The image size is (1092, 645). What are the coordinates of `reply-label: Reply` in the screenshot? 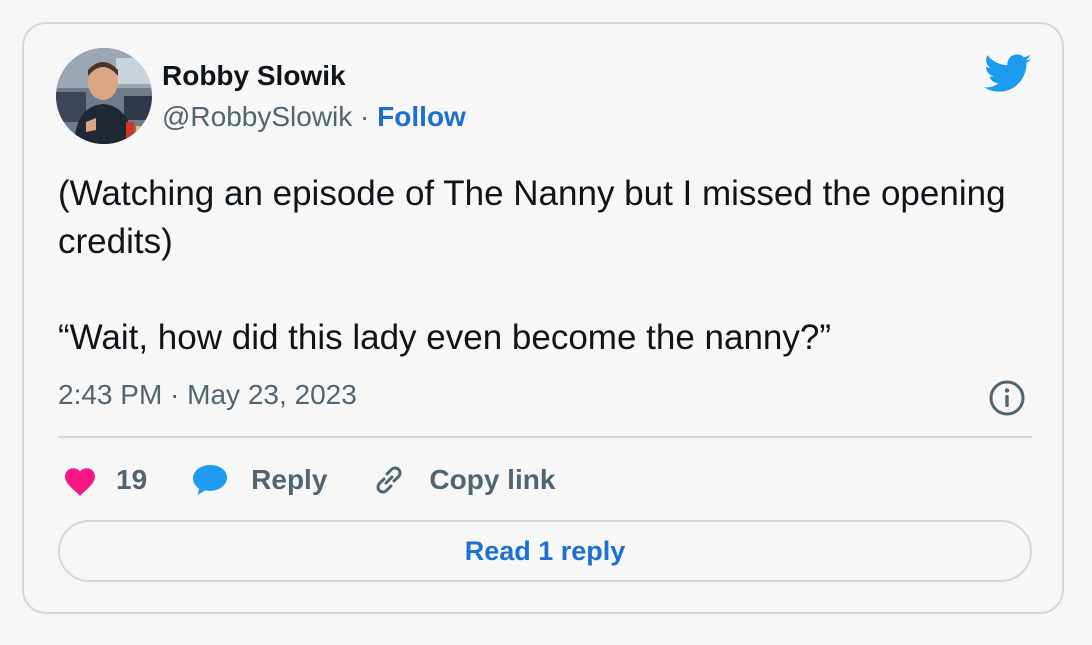 It's located at (289, 479).